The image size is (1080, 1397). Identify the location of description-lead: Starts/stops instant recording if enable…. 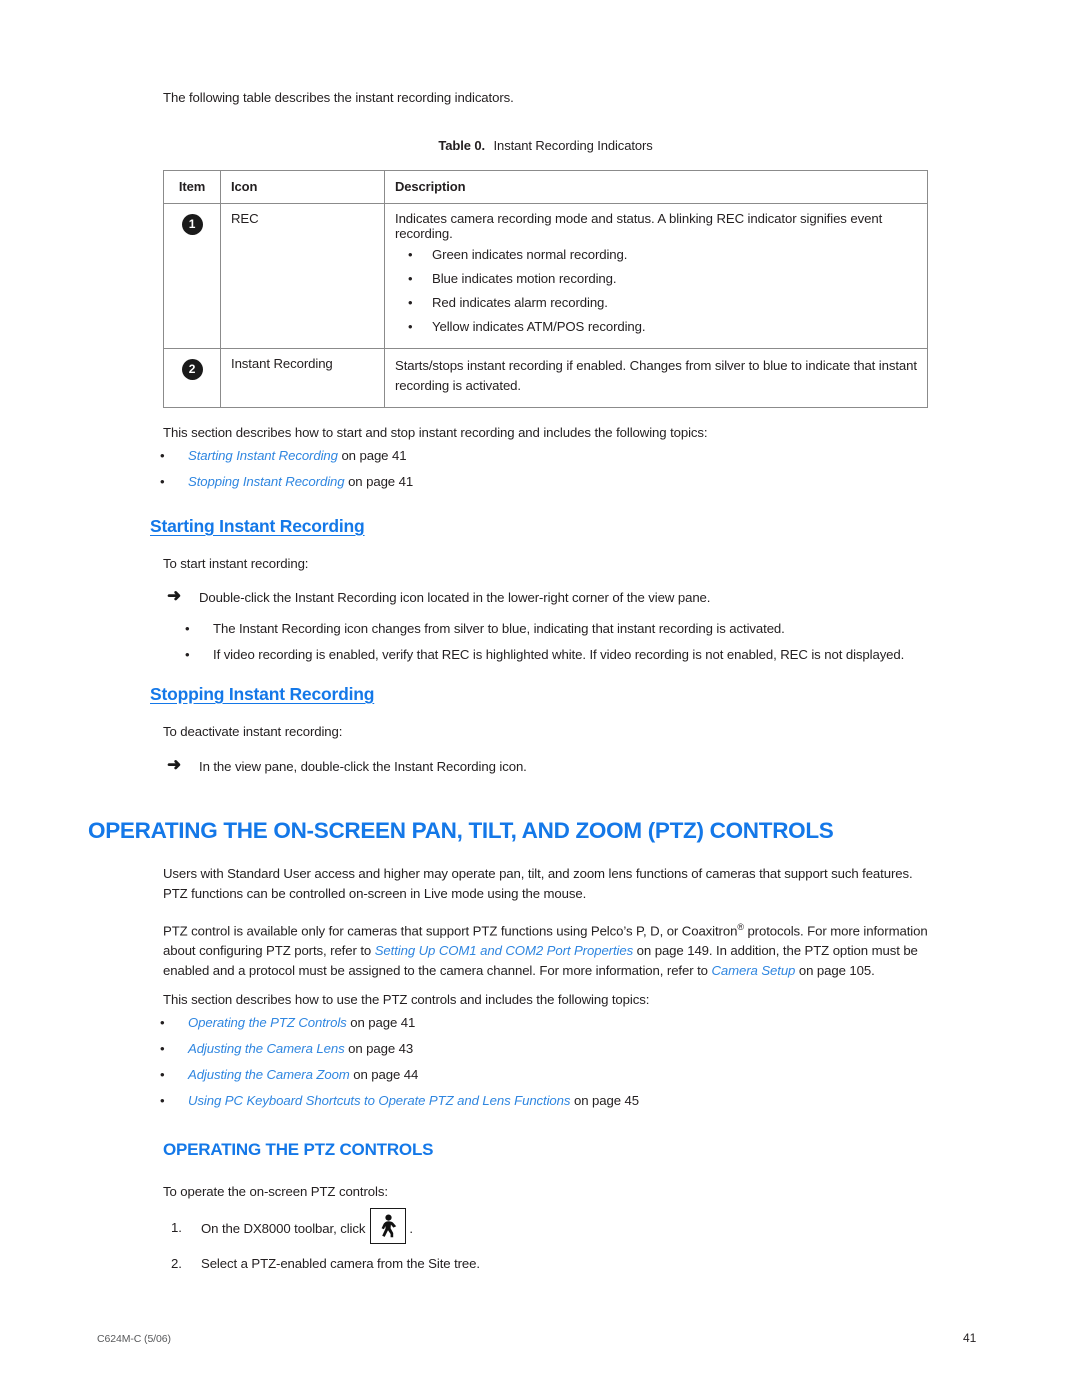
(656, 375).